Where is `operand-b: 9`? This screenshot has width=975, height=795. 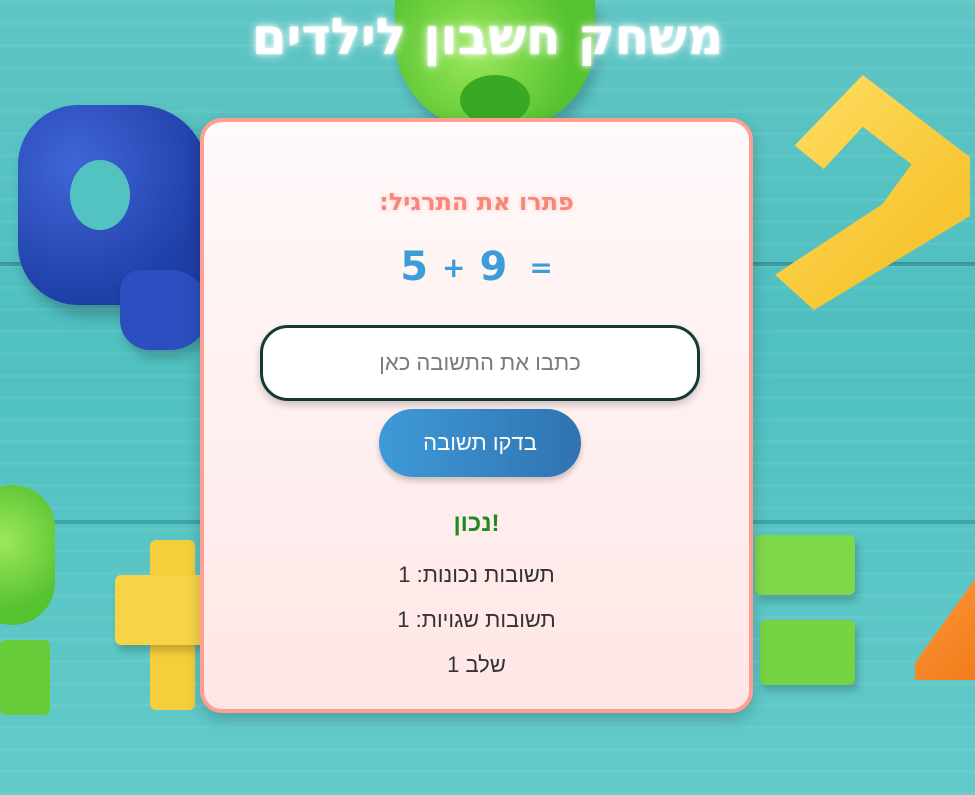
operand-b: 9 is located at coordinates (493, 267).